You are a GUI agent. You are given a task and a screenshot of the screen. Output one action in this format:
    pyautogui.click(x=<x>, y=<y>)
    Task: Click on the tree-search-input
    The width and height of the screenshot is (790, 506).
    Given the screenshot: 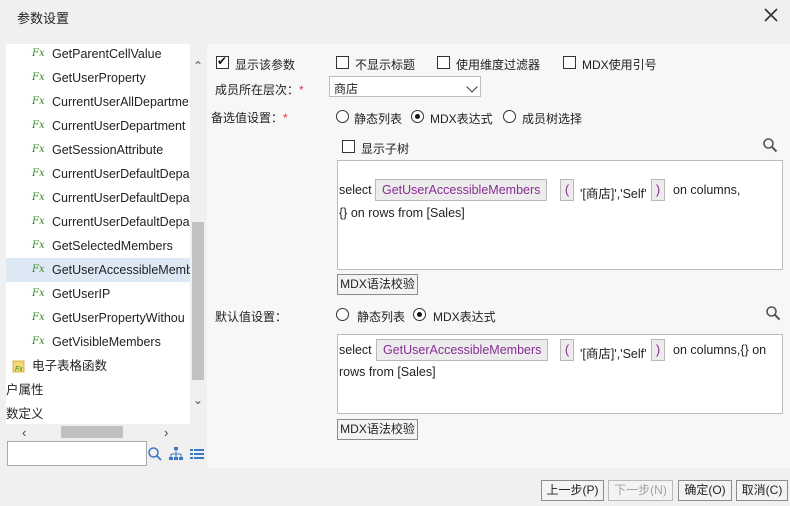 What is the action you would take?
    pyautogui.click(x=77, y=453)
    